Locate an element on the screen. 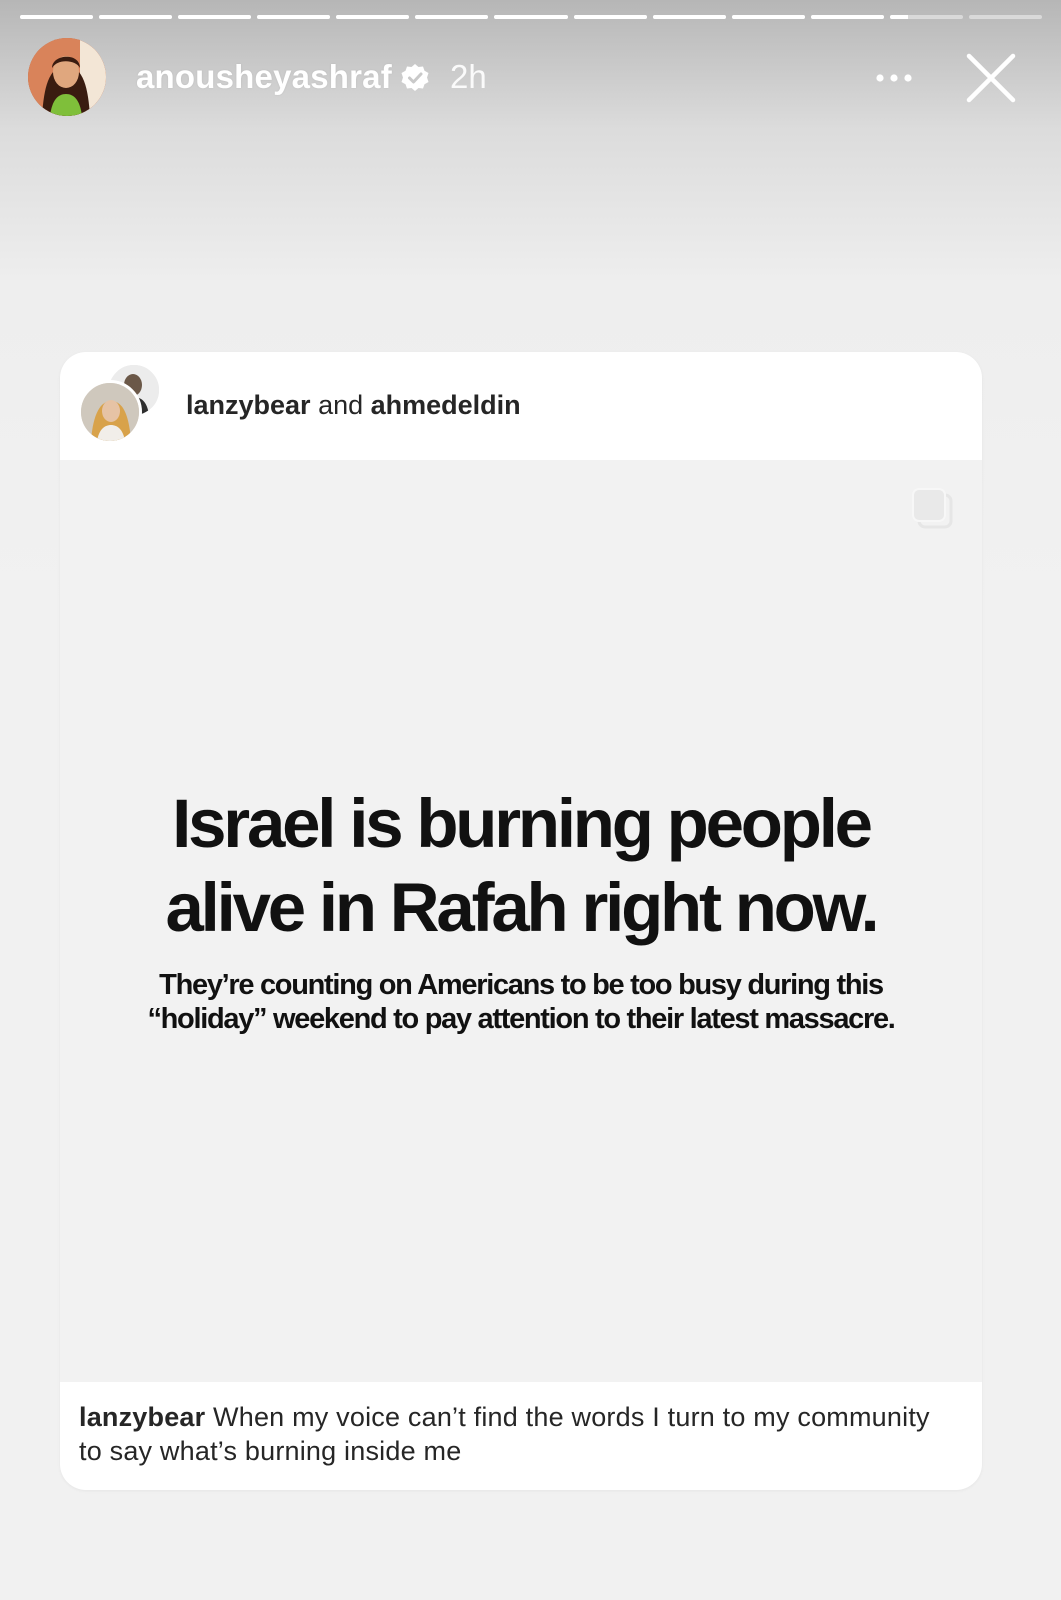 The image size is (1061, 1600). author-avatar-small is located at coordinates (110, 412).